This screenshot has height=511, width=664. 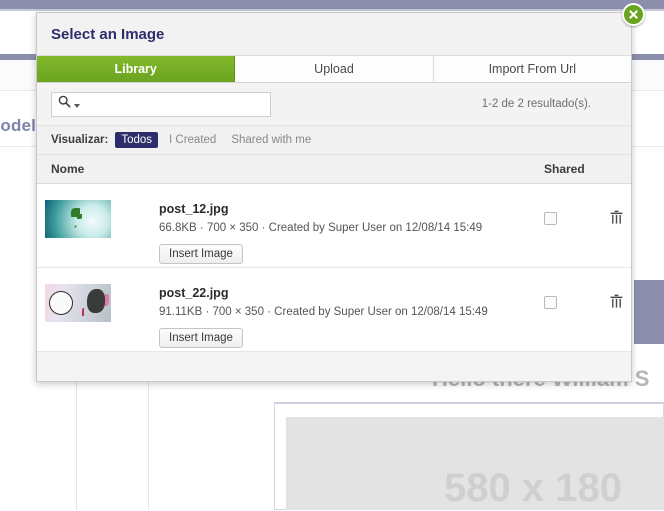 What do you see at coordinates (533, 488) in the screenshot?
I see `background-placeholder-label: 580 x 180` at bounding box center [533, 488].